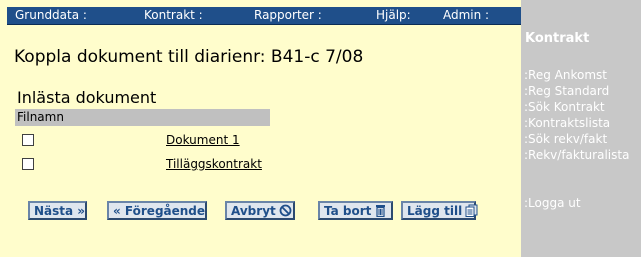 This screenshot has height=257, width=641. I want to click on sidebar-item-reg-ankomst: :Reg Ankomst, so click(576, 75).